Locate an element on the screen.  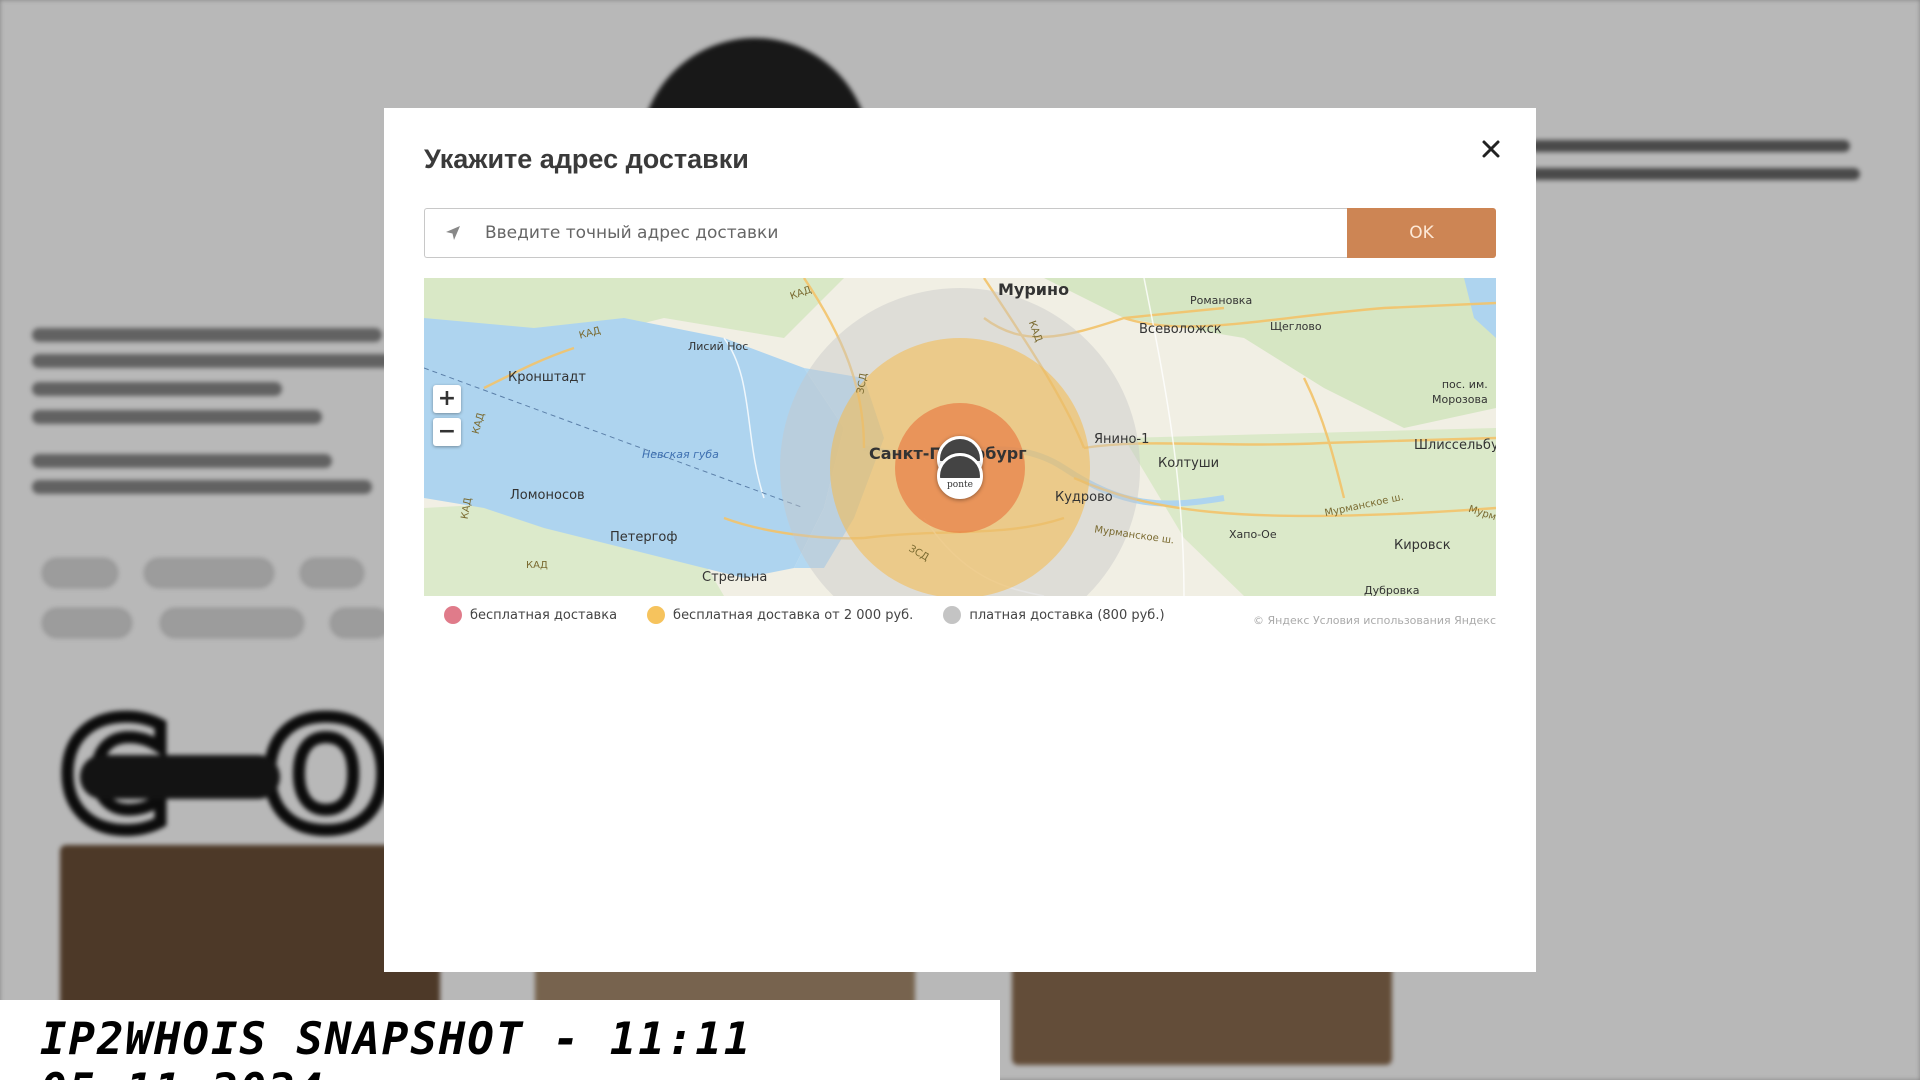
address-field-wrapper is located at coordinates (885, 233).